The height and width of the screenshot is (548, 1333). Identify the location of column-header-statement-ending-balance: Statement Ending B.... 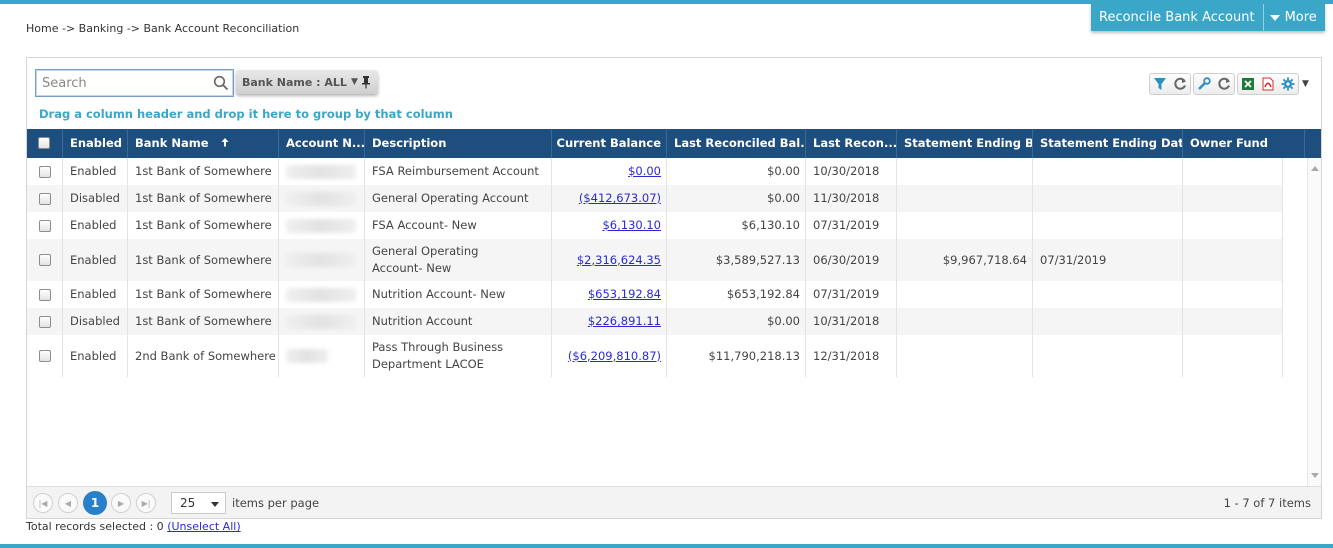
(965, 143).